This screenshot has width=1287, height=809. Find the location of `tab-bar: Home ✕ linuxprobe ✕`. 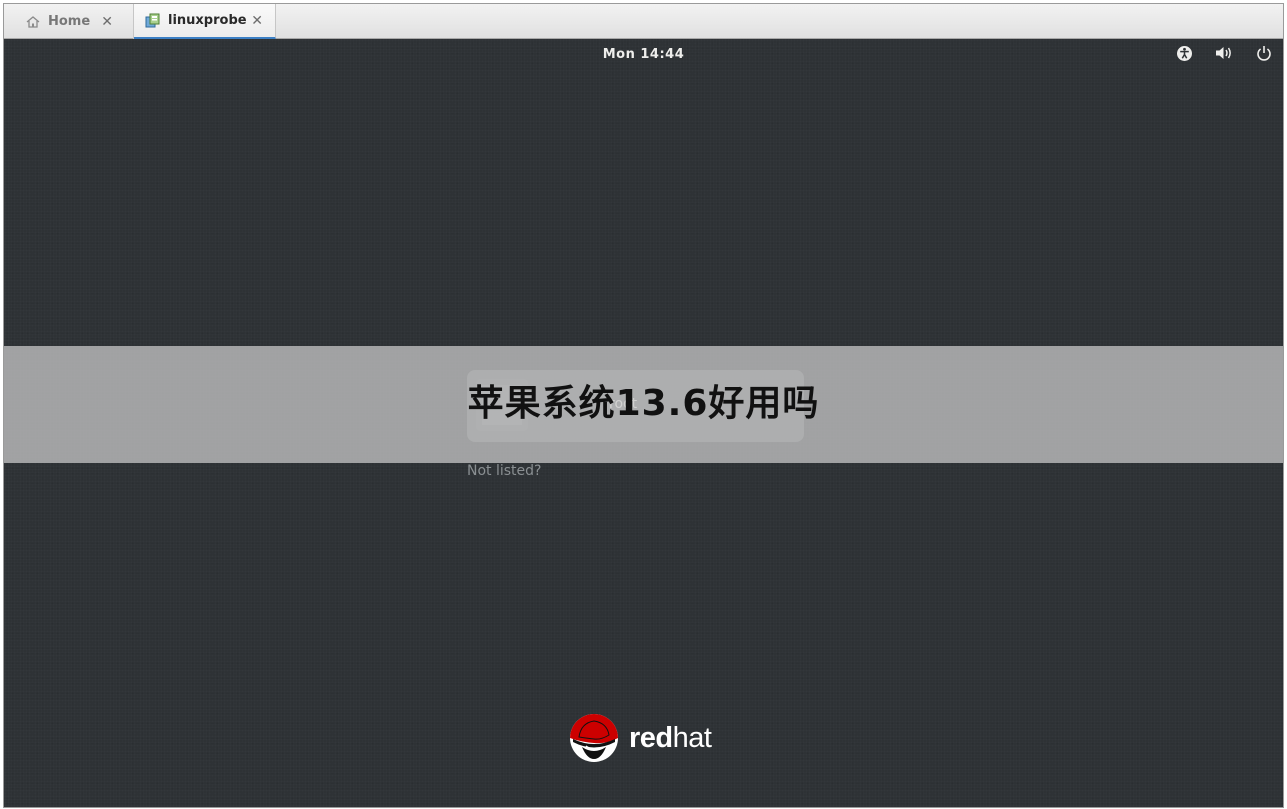

tab-bar: Home ✕ linuxprobe ✕ is located at coordinates (643, 21).